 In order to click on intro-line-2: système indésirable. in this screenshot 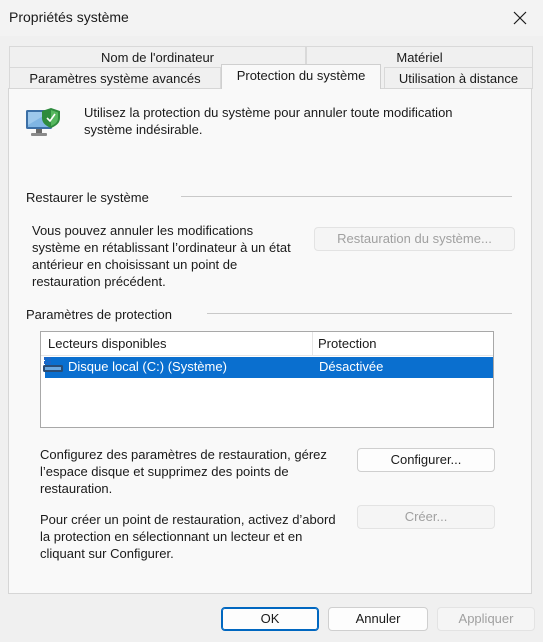, I will do `click(143, 129)`.